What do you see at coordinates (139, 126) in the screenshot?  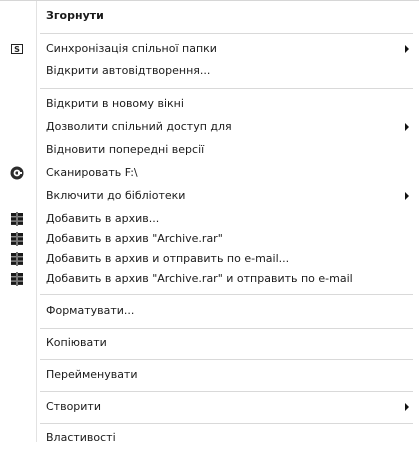 I see `menu-item-label: Дозволити спільний доступ для` at bounding box center [139, 126].